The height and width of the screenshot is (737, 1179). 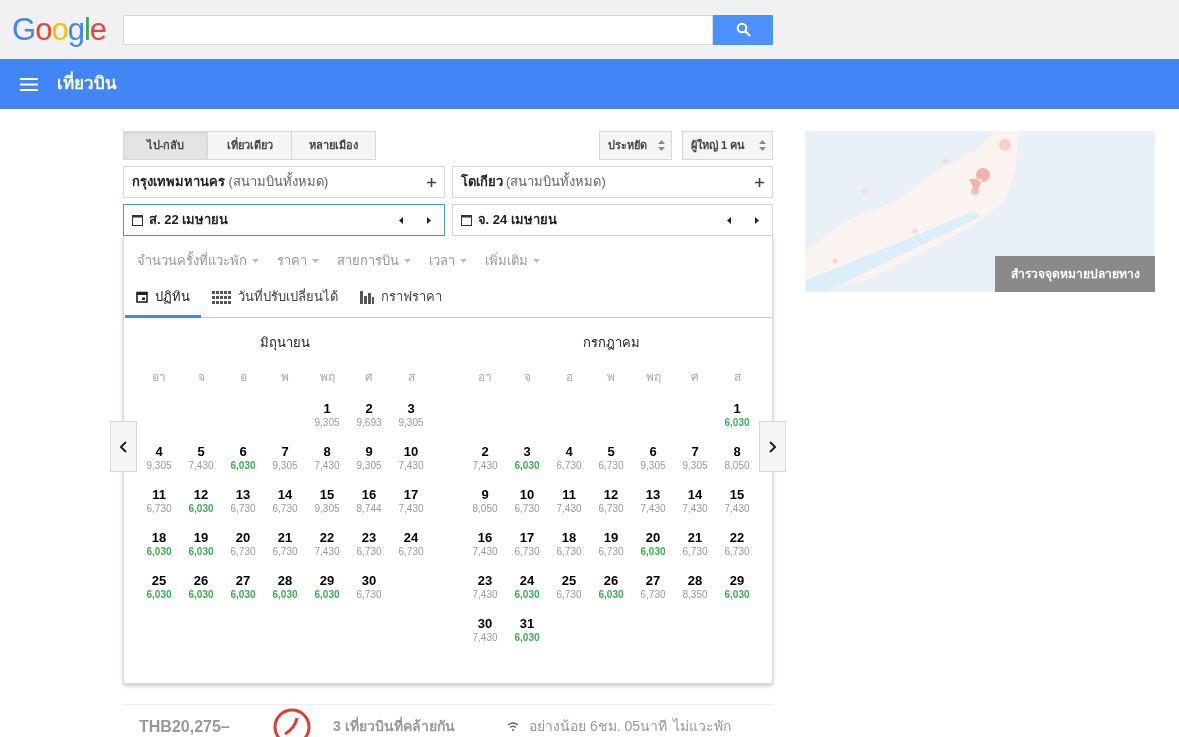 I want to click on origin-field: กรุงเทพมหานคร (สนามบินทั้งหมด), so click(x=284, y=182).